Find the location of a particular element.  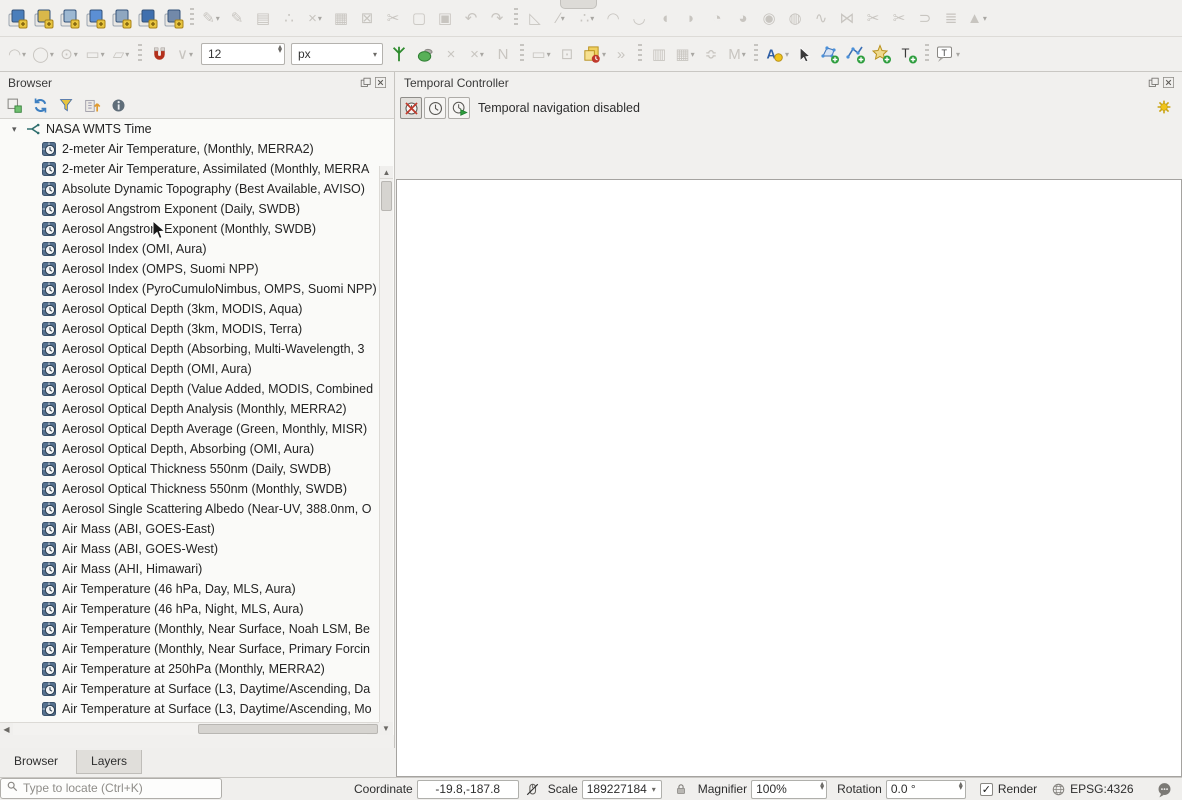

temporal-status-text: Temporal navigation disabled is located at coordinates (559, 108).